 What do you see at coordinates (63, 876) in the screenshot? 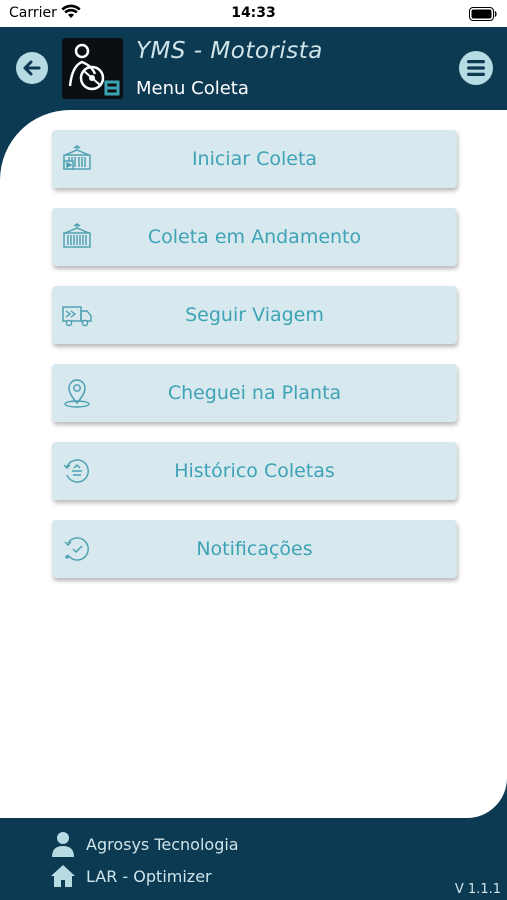
I see `home-icon` at bounding box center [63, 876].